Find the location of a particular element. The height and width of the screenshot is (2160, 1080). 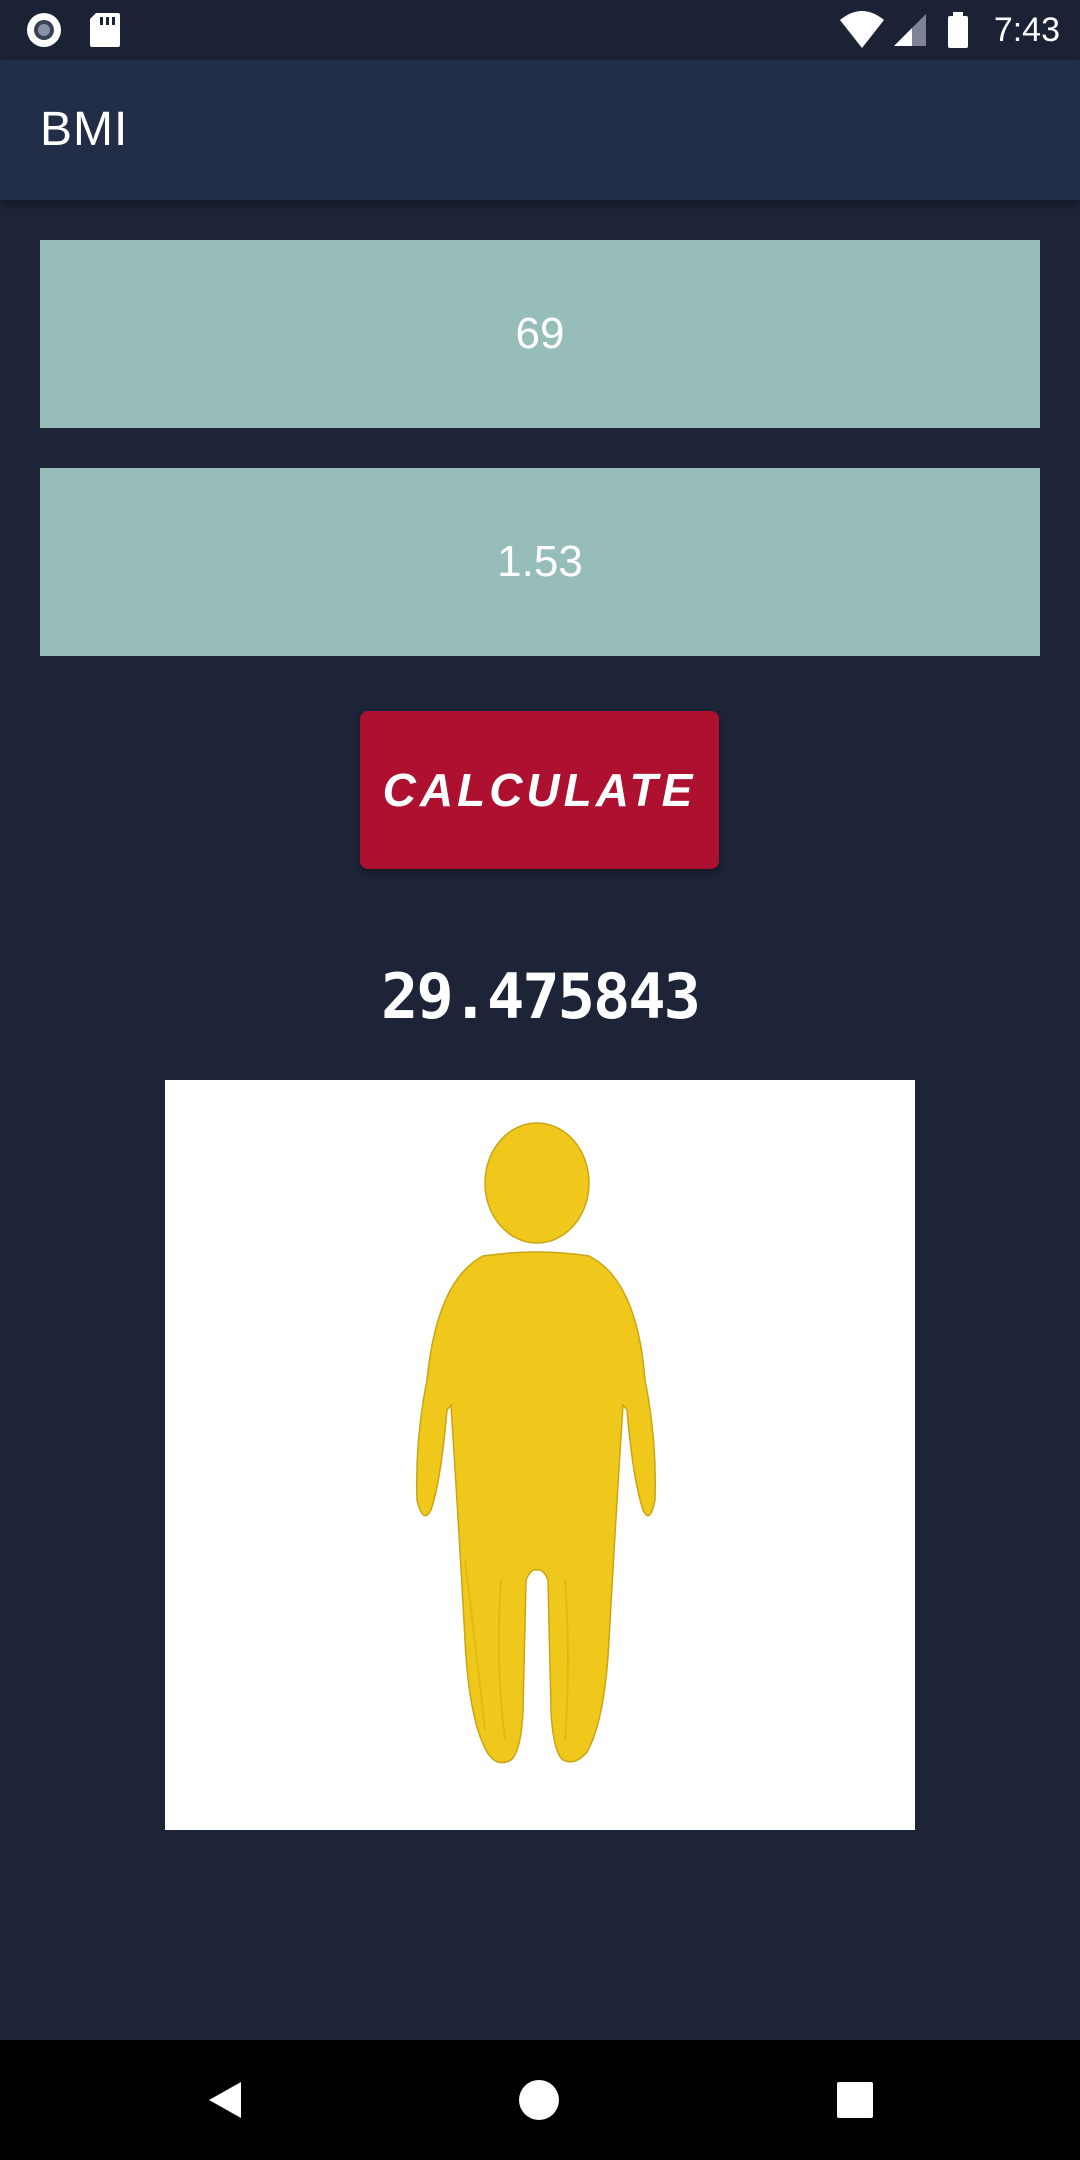

battery-icon is located at coordinates (958, 30).